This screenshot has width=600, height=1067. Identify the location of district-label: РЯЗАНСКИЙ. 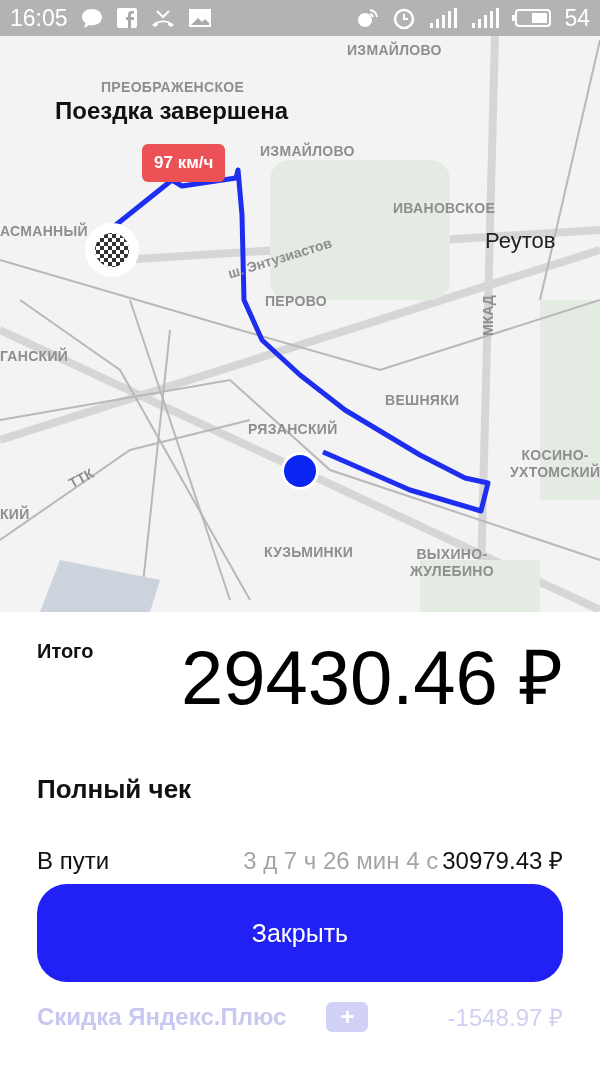
(293, 429).